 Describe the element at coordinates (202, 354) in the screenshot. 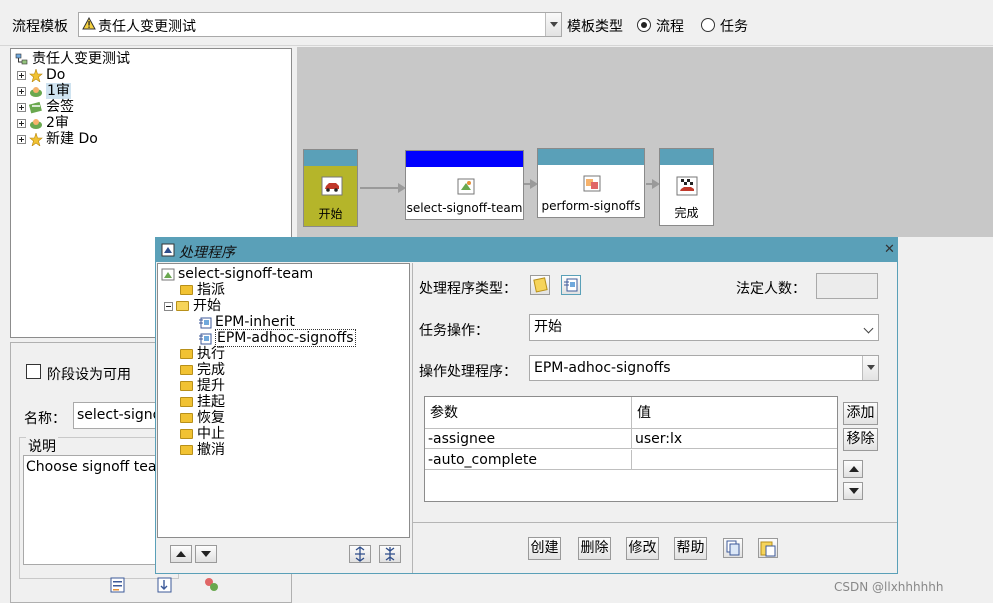

I see `handler-tree-item: 执行` at that location.